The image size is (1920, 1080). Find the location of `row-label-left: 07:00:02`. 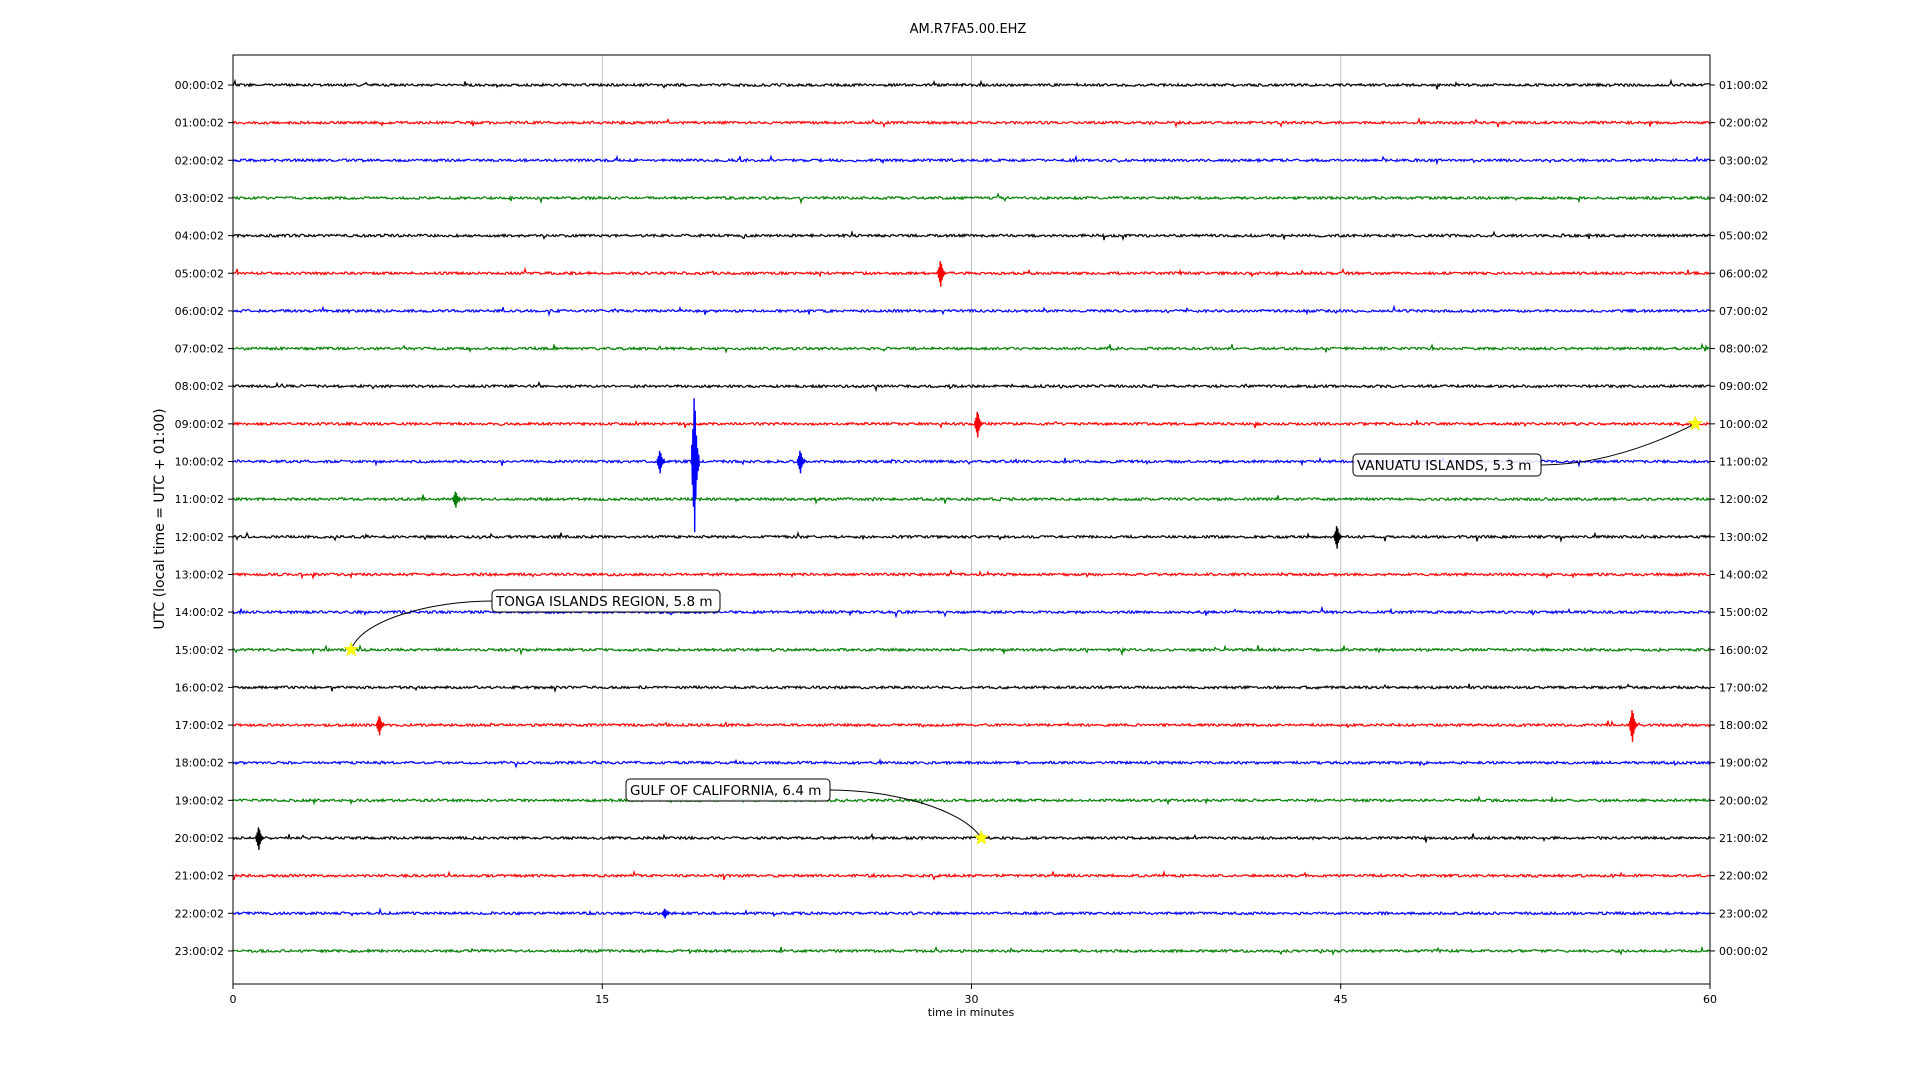

row-label-left: 07:00:02 is located at coordinates (199, 349).